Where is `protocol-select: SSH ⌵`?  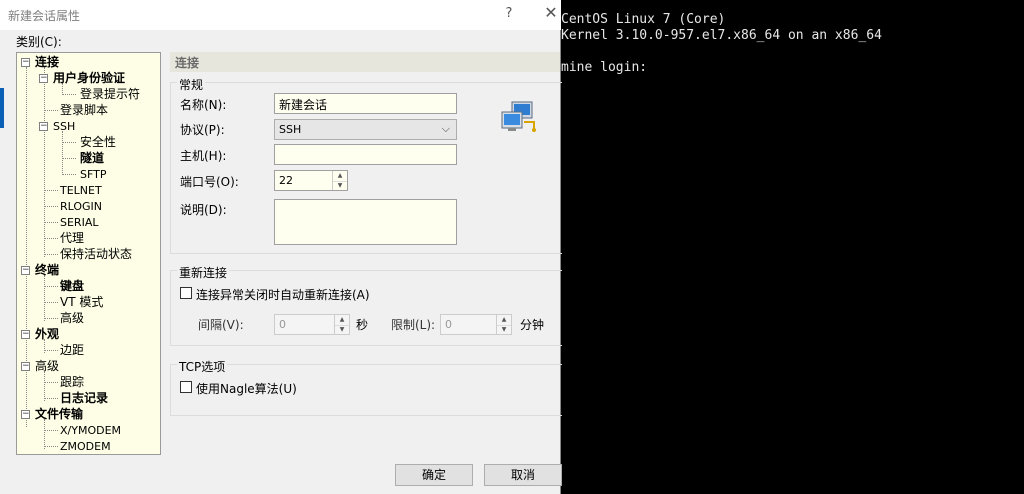 protocol-select: SSH ⌵ is located at coordinates (365, 129).